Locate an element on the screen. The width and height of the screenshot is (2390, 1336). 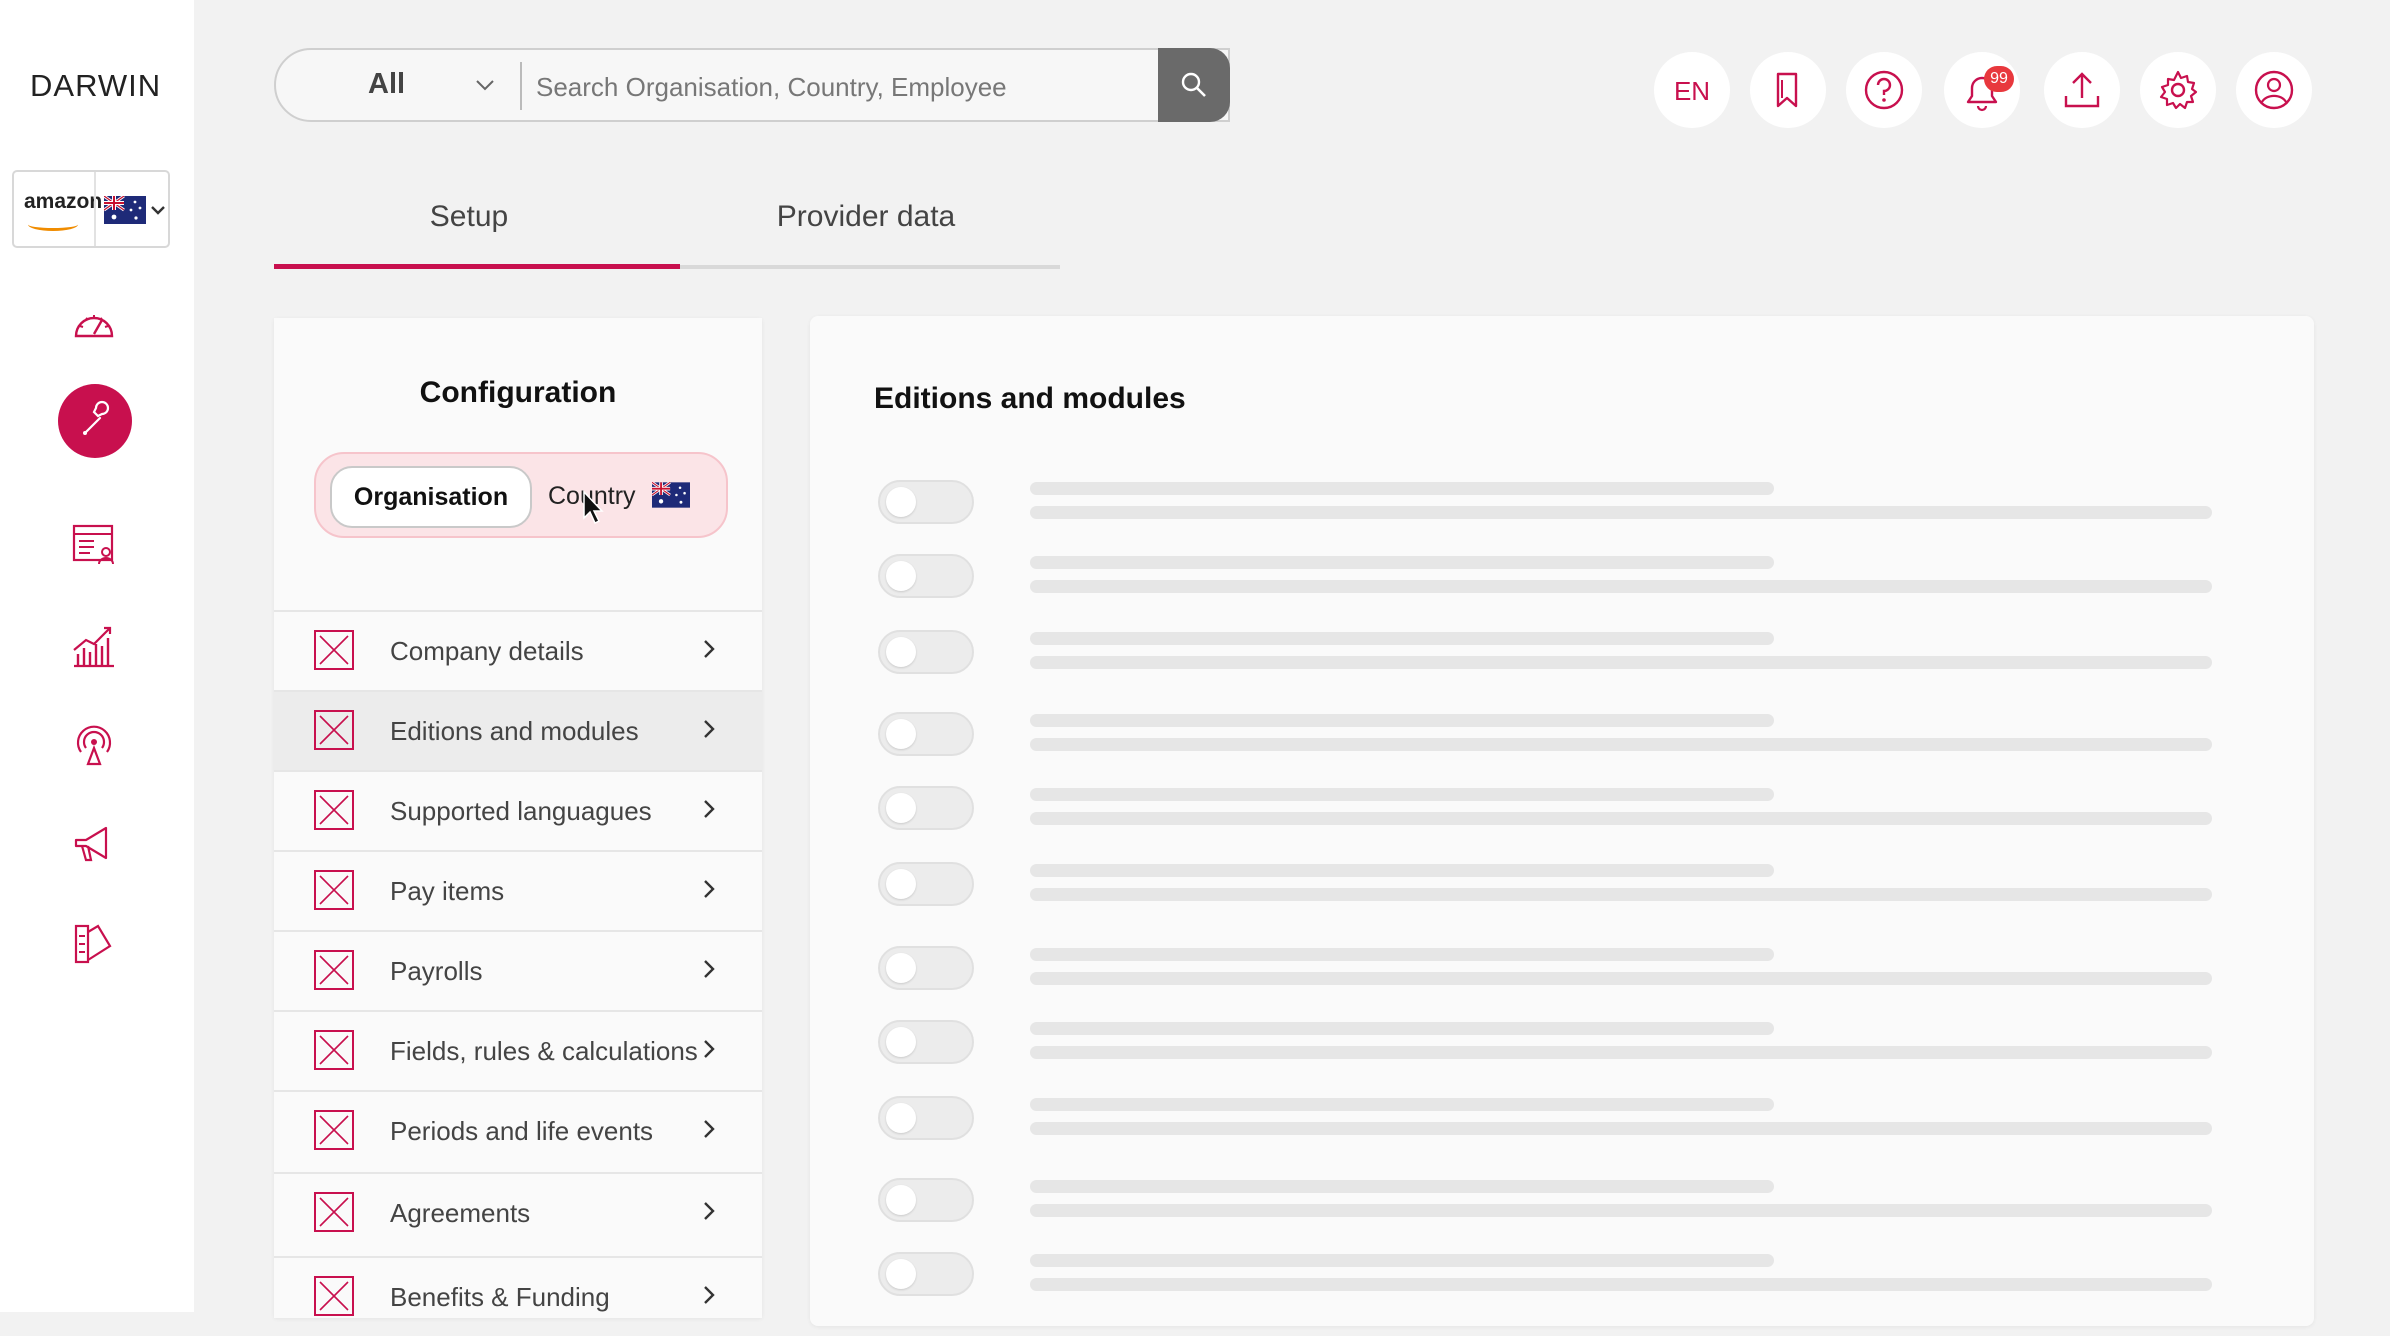
config-menu-item: Fields, rules & calculations is located at coordinates (518, 1050).